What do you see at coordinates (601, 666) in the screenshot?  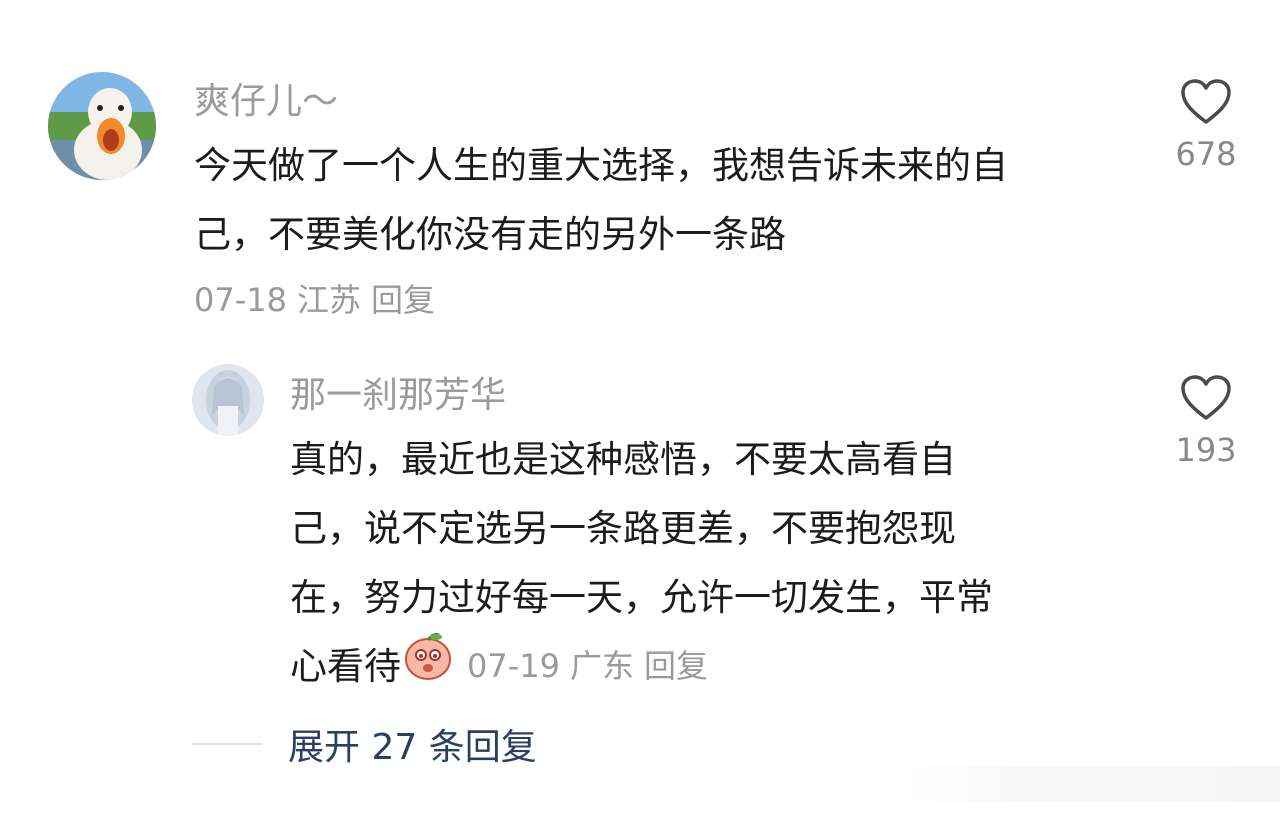 I see `reply-location: 广东` at bounding box center [601, 666].